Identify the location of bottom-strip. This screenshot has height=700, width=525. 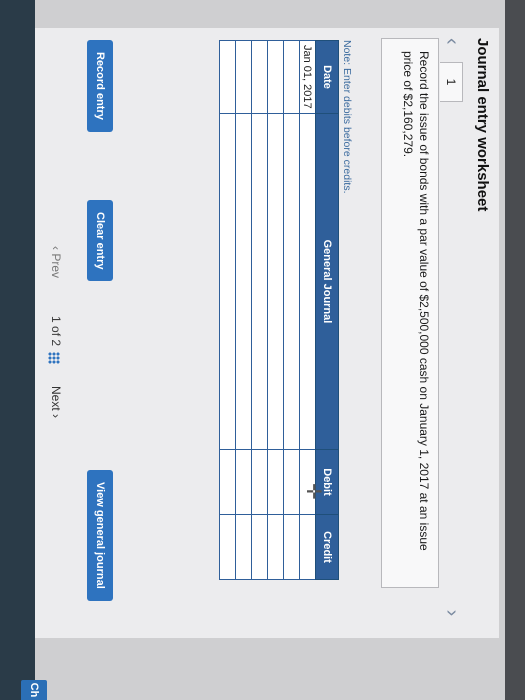
(17, 350).